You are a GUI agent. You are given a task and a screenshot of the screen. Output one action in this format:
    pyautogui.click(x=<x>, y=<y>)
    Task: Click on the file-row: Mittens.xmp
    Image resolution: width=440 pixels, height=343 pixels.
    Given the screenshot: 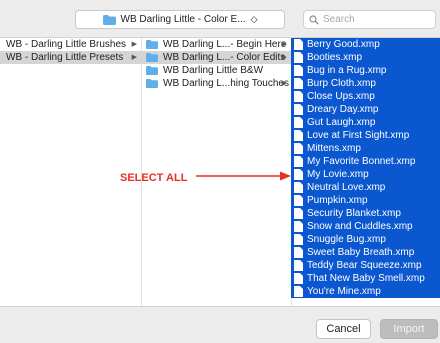 What is the action you would take?
    pyautogui.click(x=365, y=148)
    